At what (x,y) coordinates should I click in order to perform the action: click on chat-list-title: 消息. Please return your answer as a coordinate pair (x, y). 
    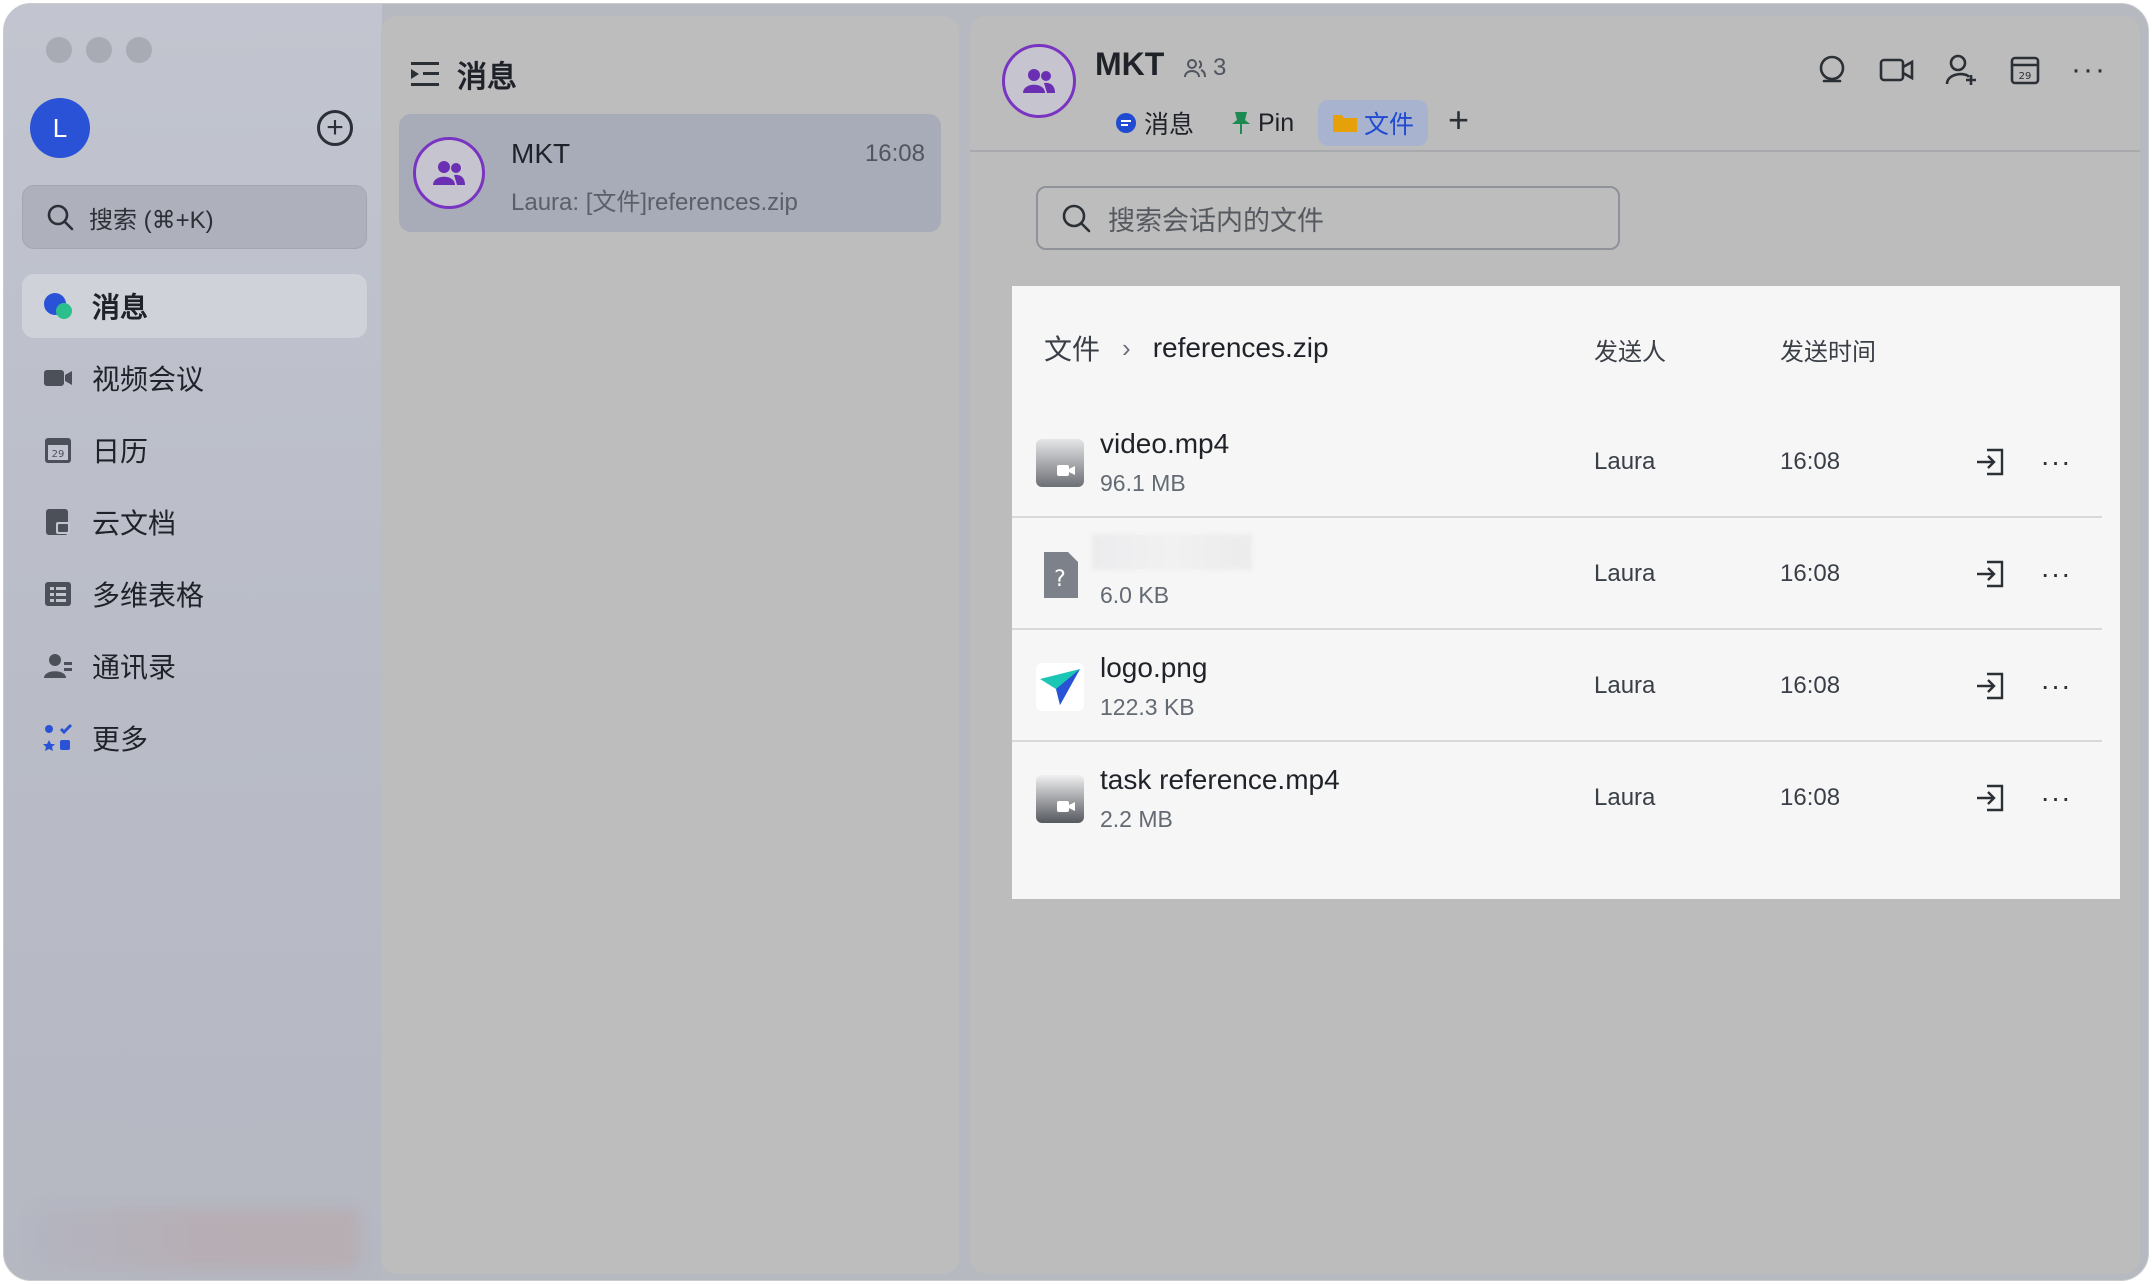
    Looking at the image, I should click on (487, 77).